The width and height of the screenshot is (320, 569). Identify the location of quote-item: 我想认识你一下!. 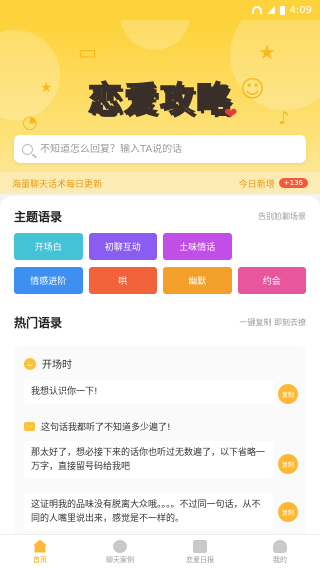
(149, 392).